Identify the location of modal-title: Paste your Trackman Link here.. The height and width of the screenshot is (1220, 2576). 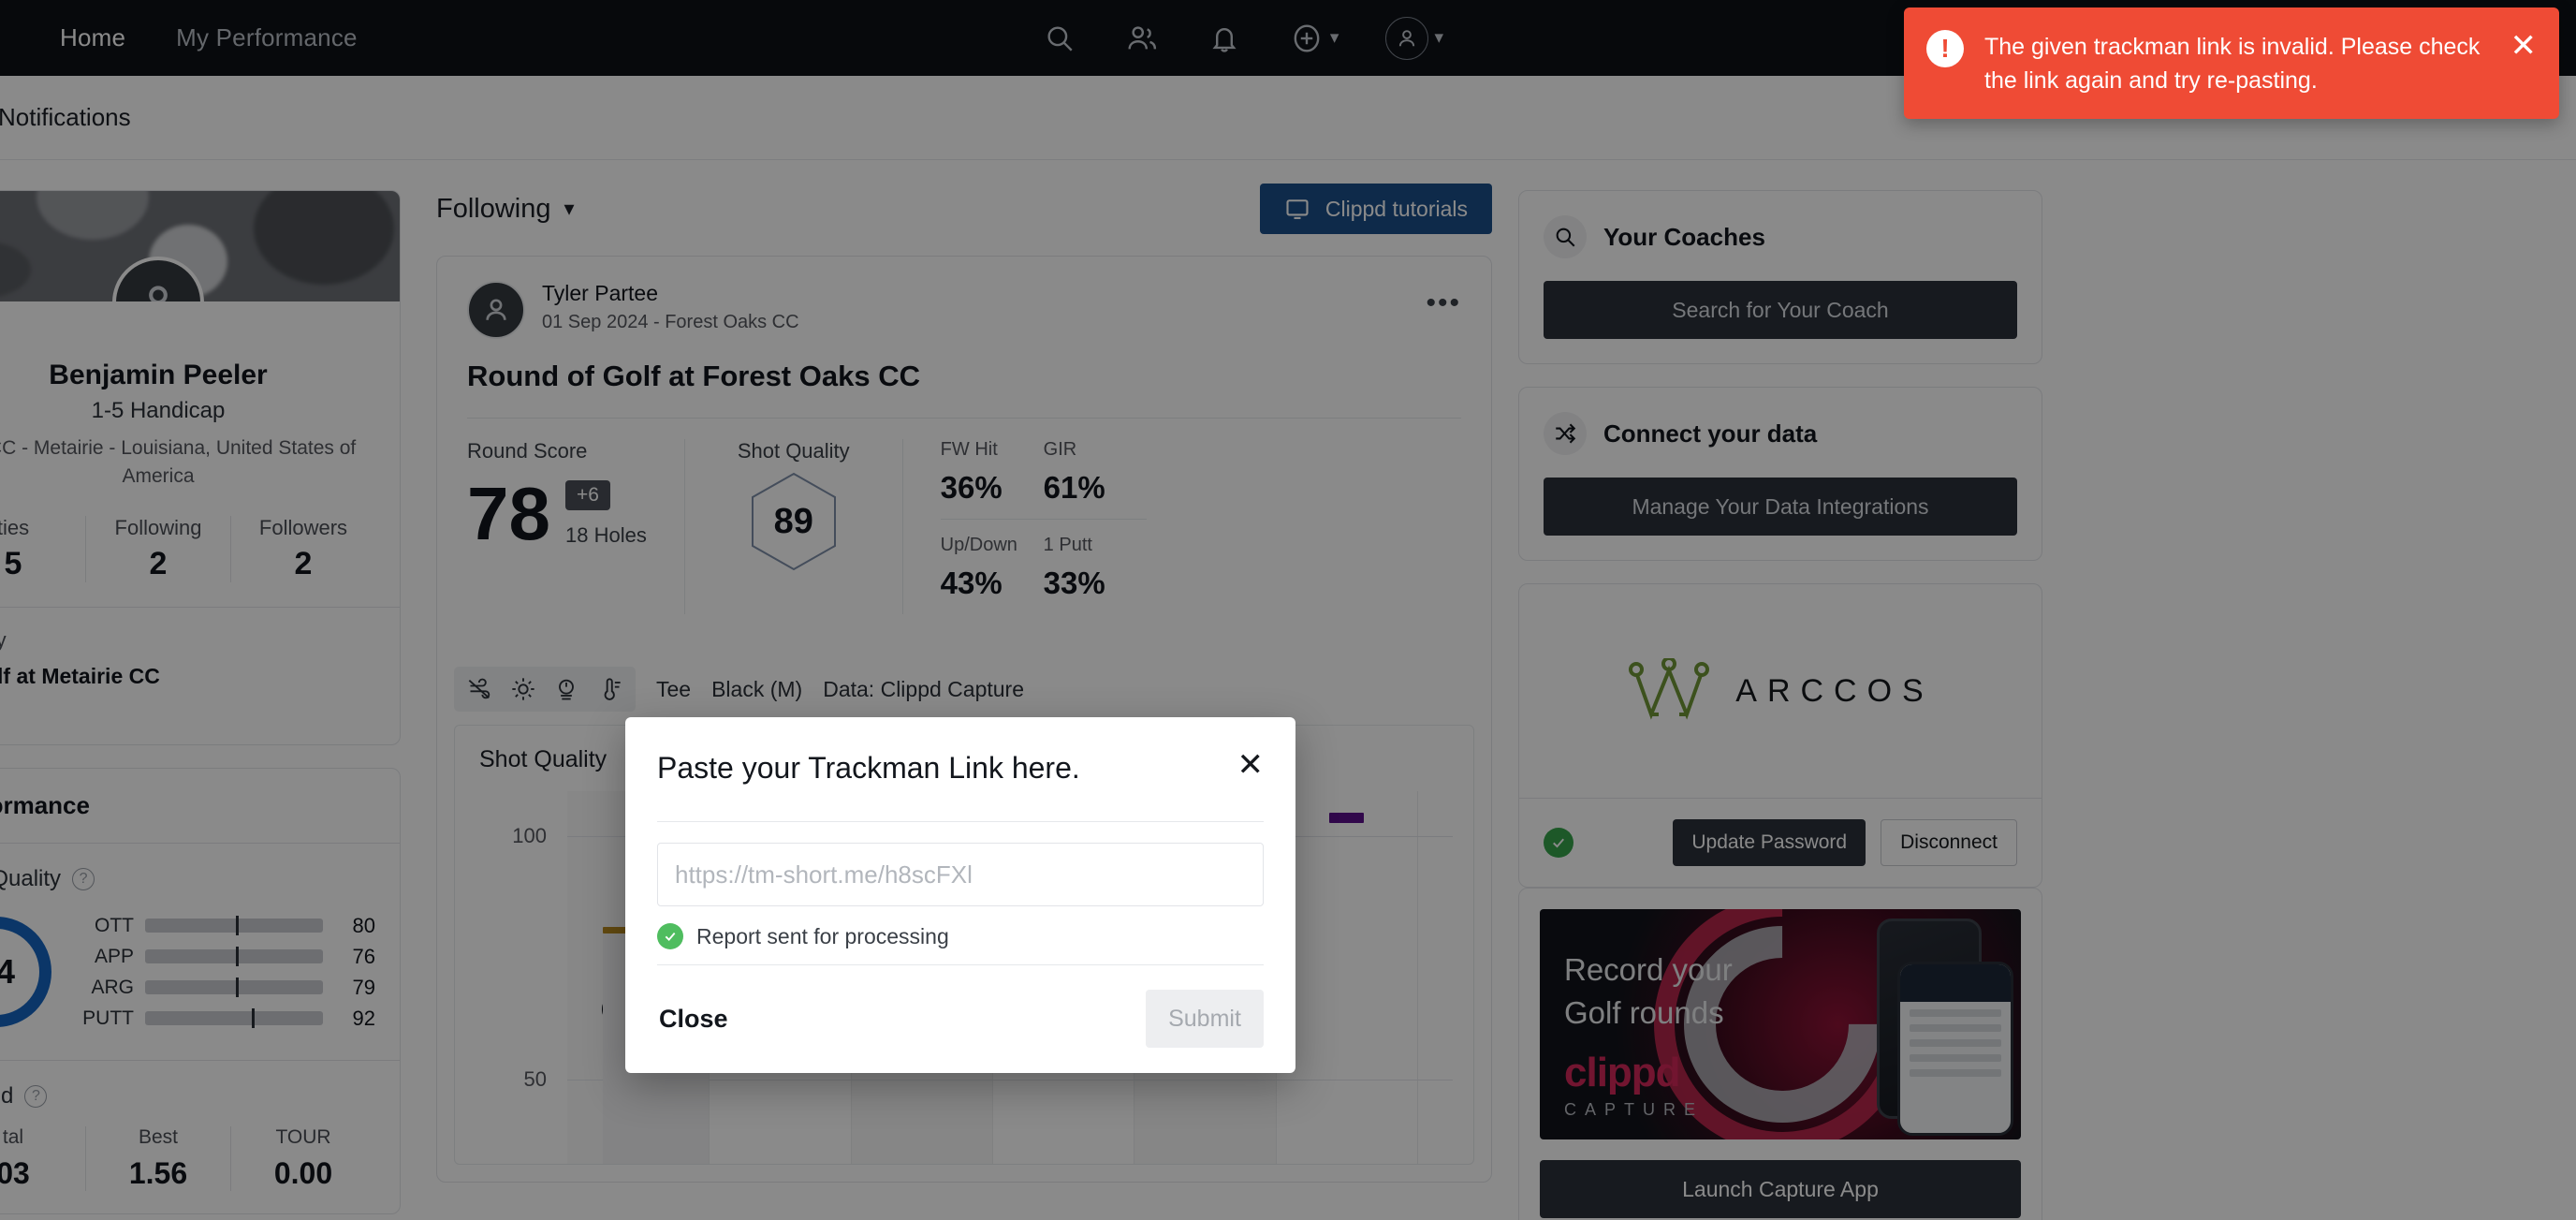
(868, 768).